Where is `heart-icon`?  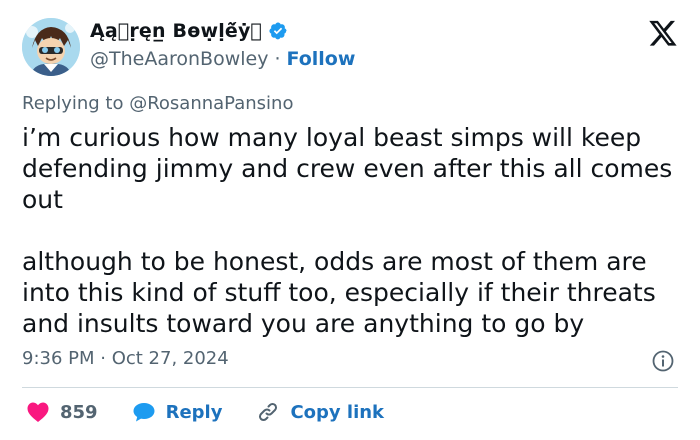
heart-icon is located at coordinates (38, 412).